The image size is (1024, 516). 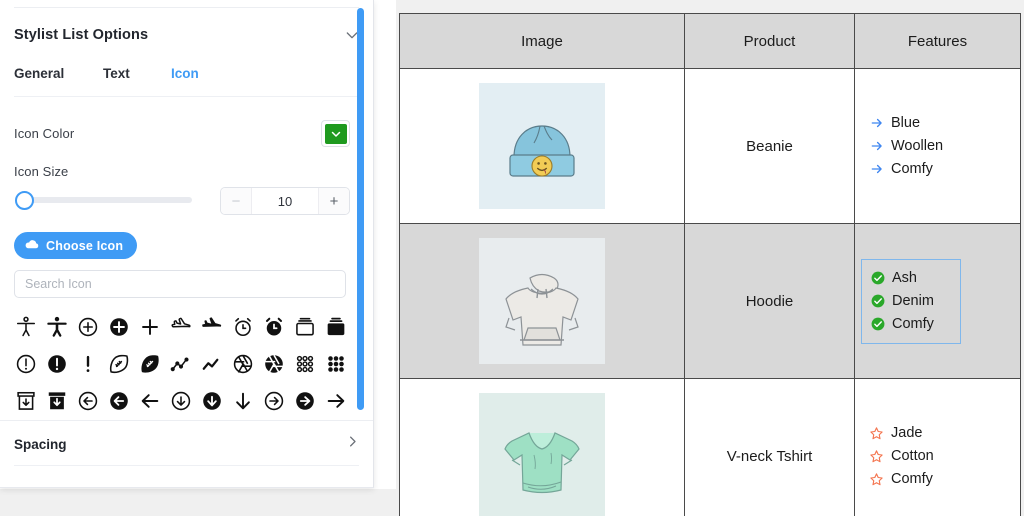 What do you see at coordinates (769, 447) in the screenshot?
I see `product-name-cell: V-neck Tshirt` at bounding box center [769, 447].